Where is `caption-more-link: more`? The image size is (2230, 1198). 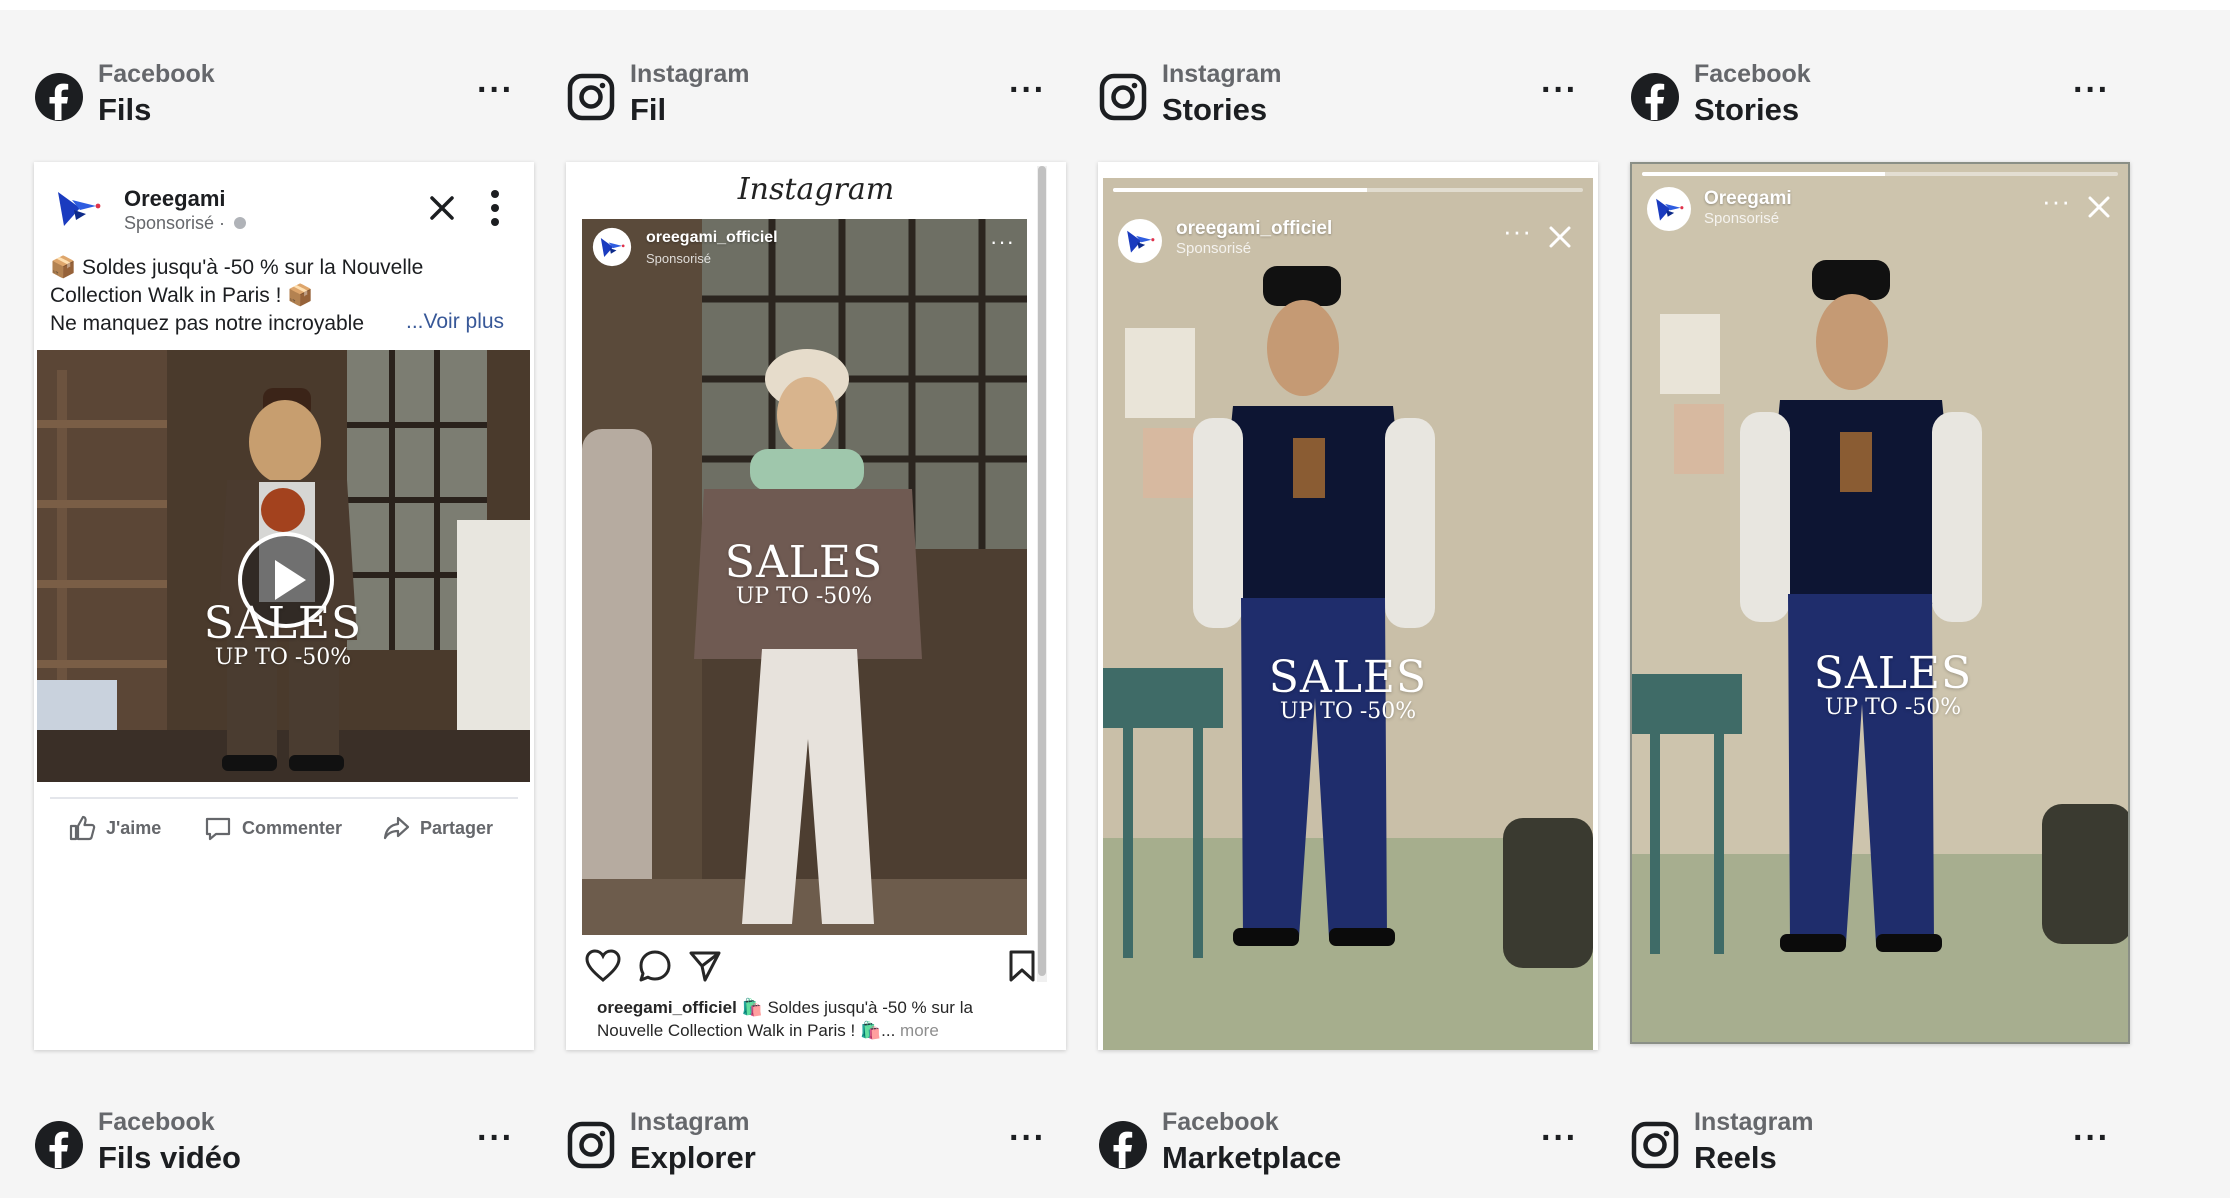
caption-more-link: more is located at coordinates (919, 1030).